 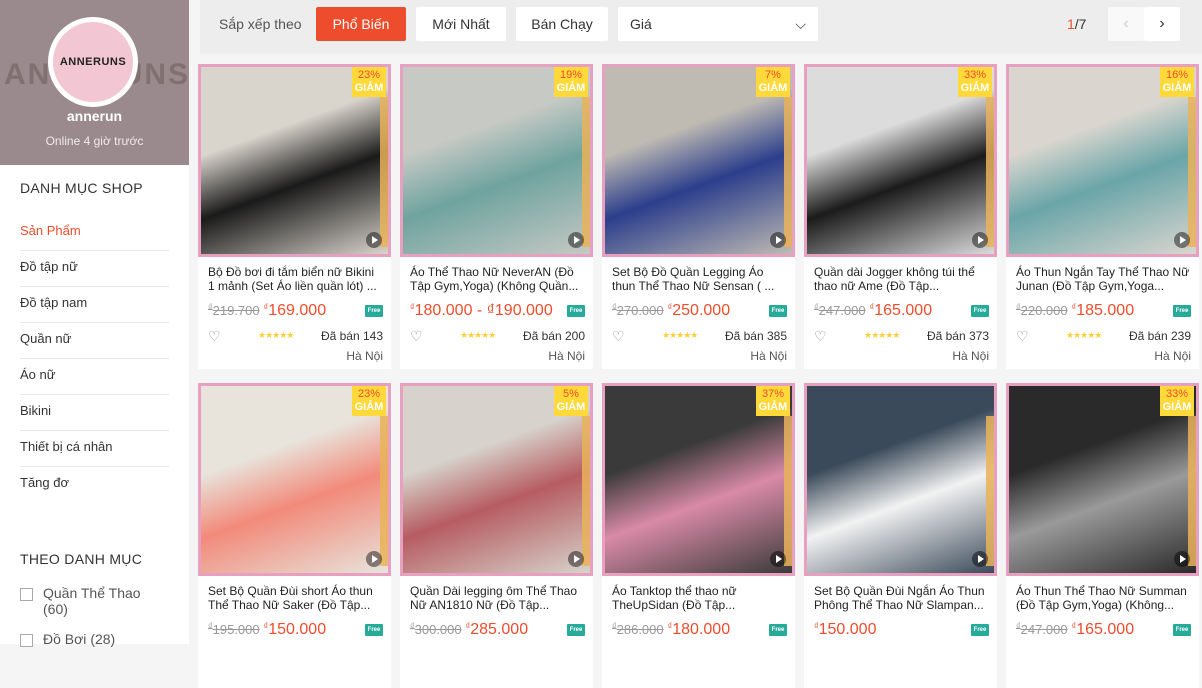 I want to click on category-item-do-tap-nu: Đồ tập nữ, so click(x=94, y=269).